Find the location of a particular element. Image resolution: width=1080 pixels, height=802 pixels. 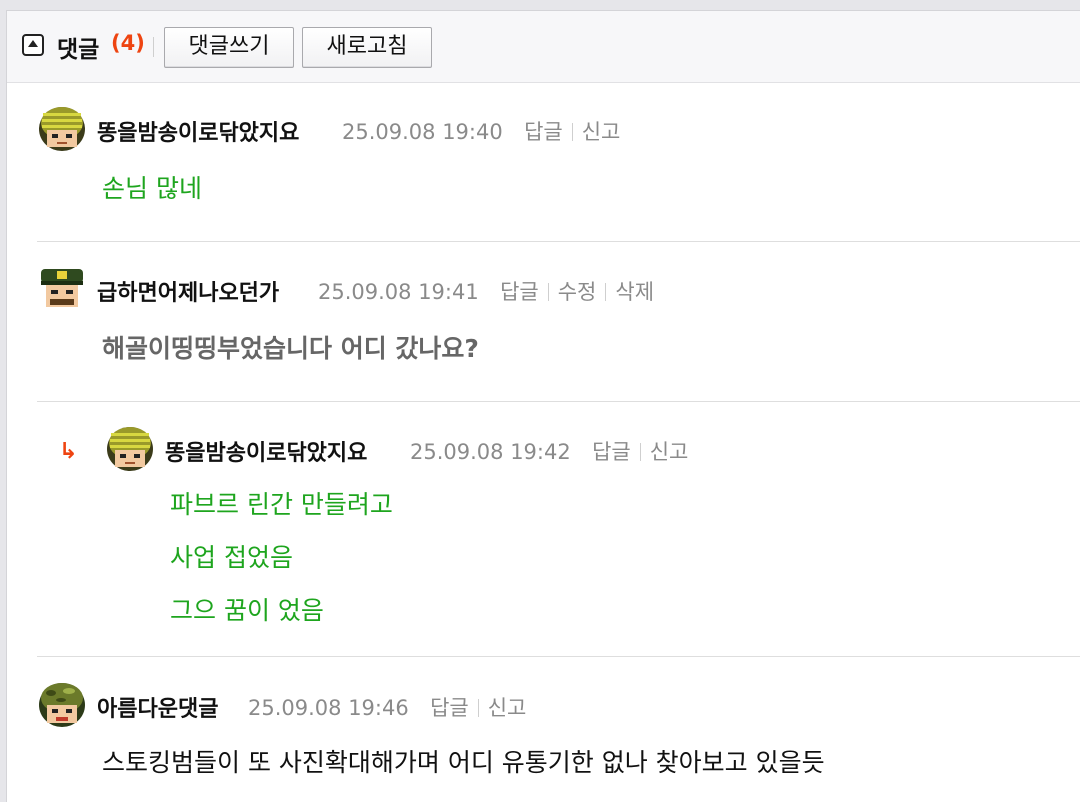

comment-meta: 25.09.08 19:41 답글 수정 삭제 is located at coordinates (486, 291).